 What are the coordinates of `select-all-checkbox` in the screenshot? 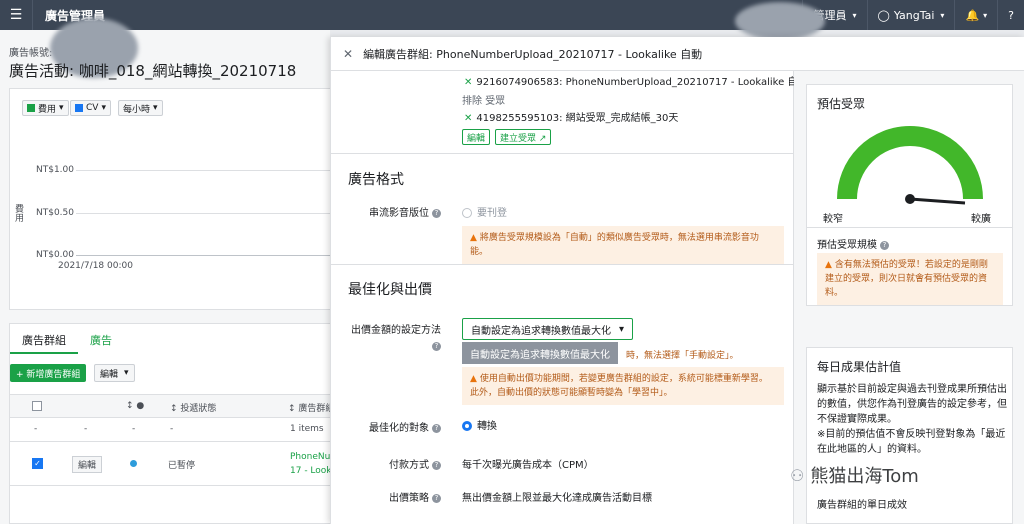 It's located at (37, 406).